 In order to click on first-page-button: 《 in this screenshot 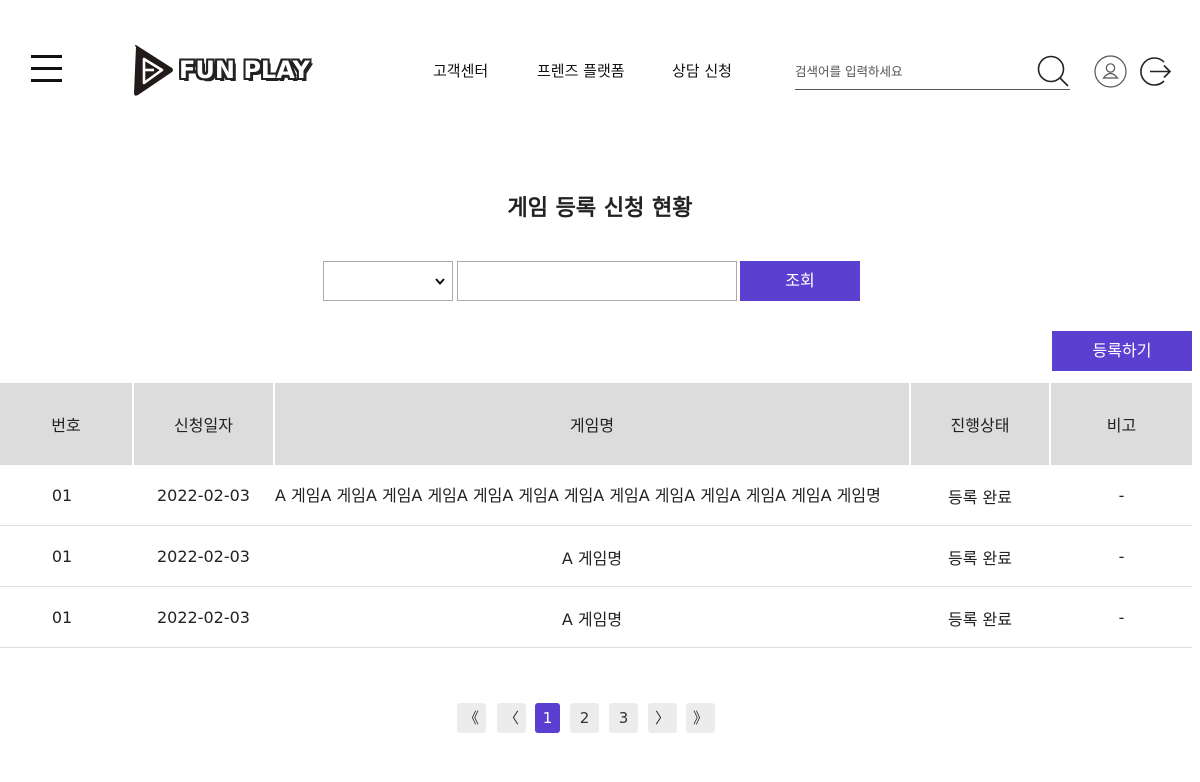, I will do `click(471, 718)`.